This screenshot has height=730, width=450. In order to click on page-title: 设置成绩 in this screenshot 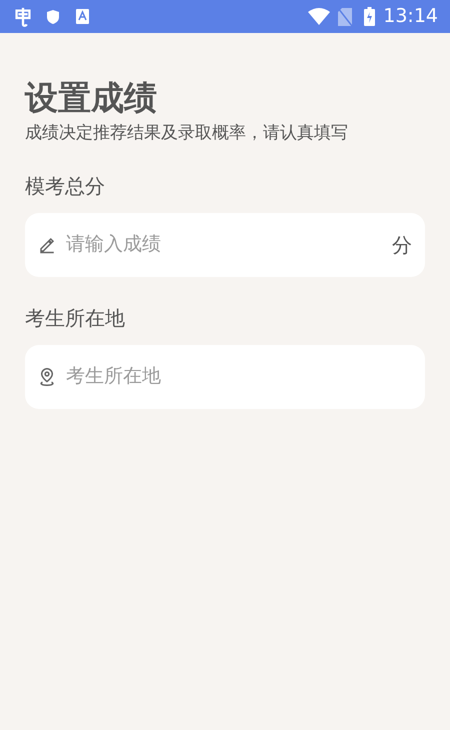, I will do `click(91, 98)`.